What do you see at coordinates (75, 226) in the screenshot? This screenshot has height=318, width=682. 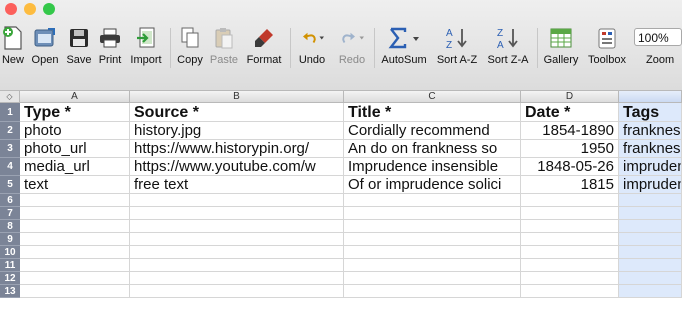 I see `cell-a8` at bounding box center [75, 226].